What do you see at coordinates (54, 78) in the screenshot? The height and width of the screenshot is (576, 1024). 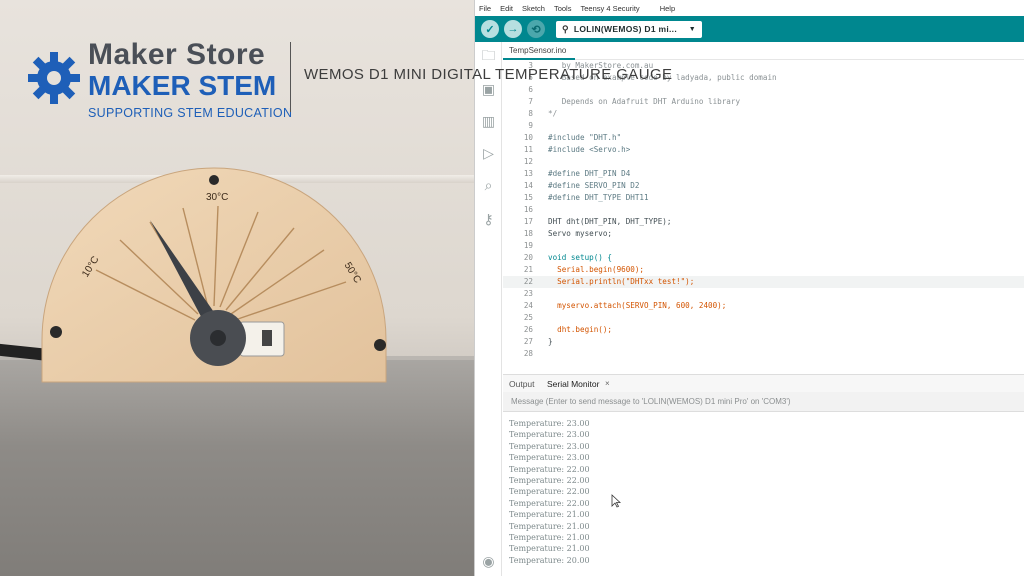 I see `gear-icon` at bounding box center [54, 78].